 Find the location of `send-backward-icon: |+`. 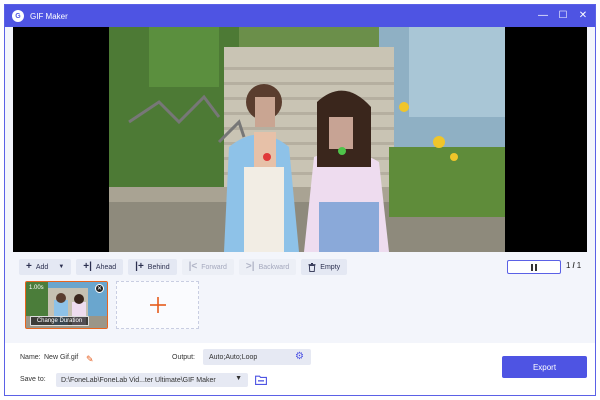

send-backward-icon: |+ is located at coordinates (139, 266).